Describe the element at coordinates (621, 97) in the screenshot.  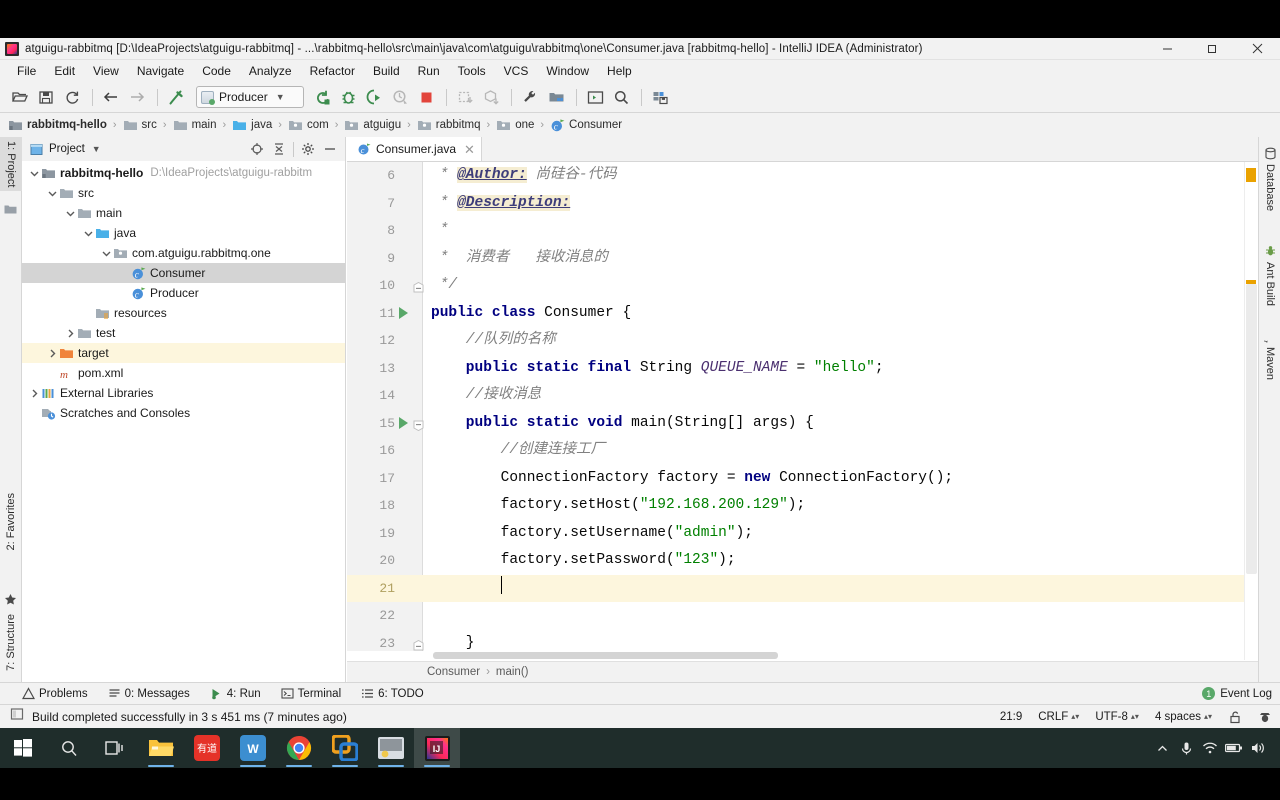
I see `search-everywhere-icon` at that location.